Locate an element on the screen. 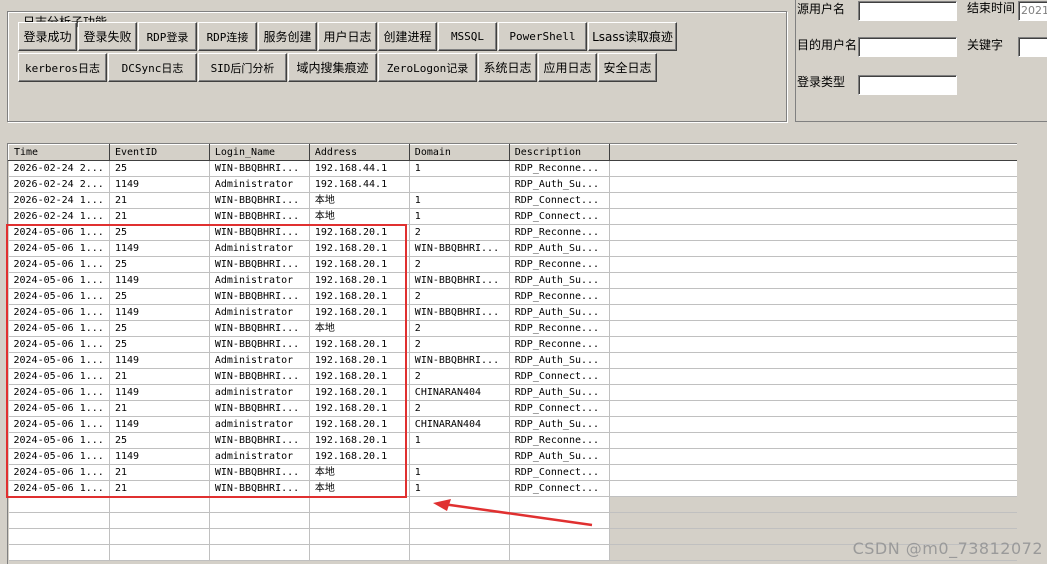  cell-address: 本地 is located at coordinates (359, 472).